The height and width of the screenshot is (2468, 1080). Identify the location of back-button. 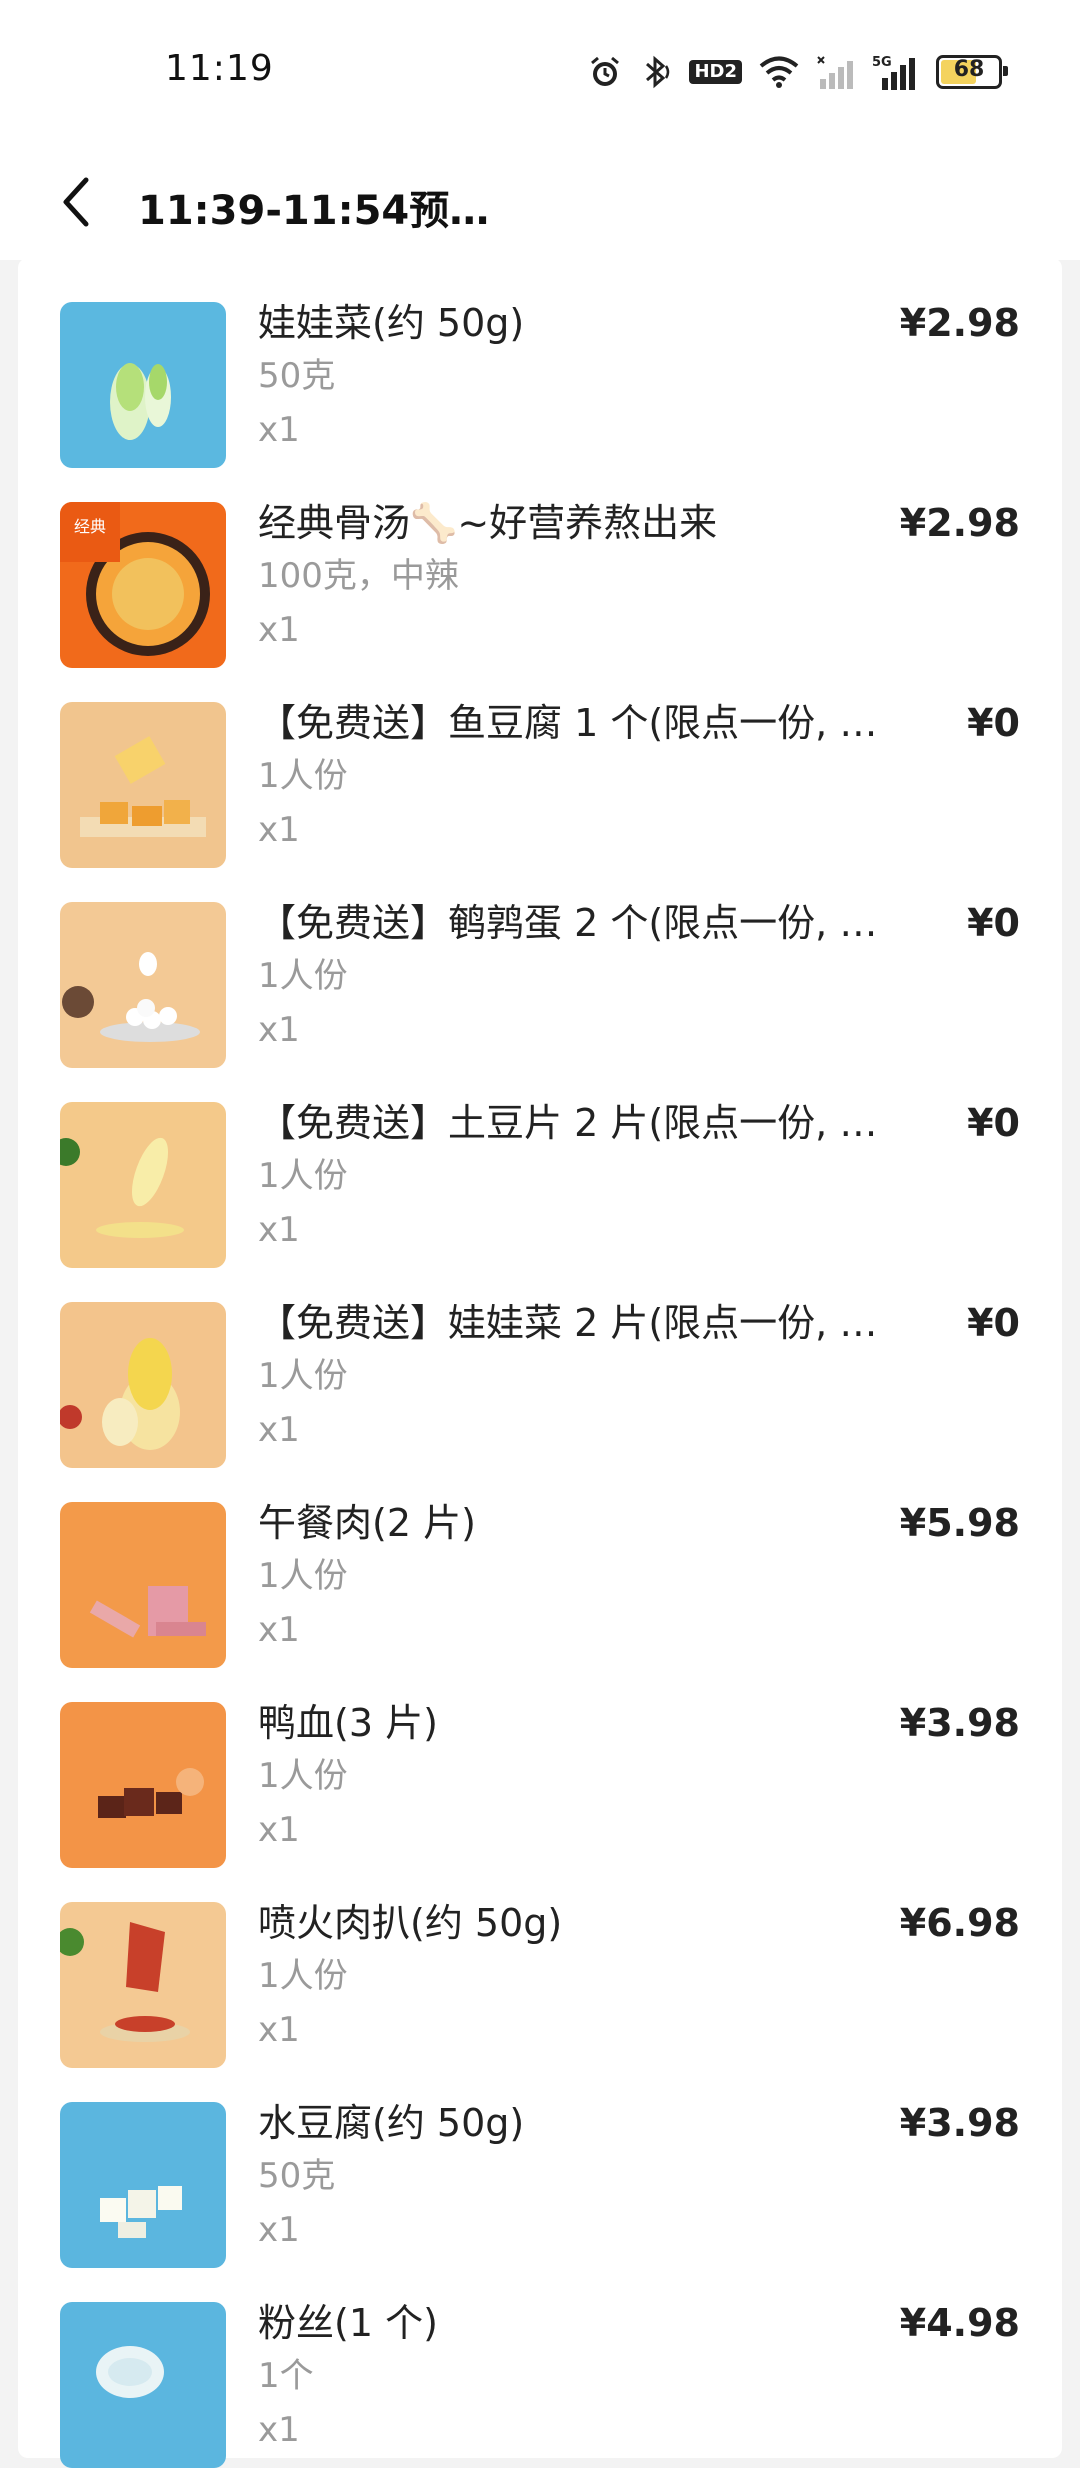
(76, 202).